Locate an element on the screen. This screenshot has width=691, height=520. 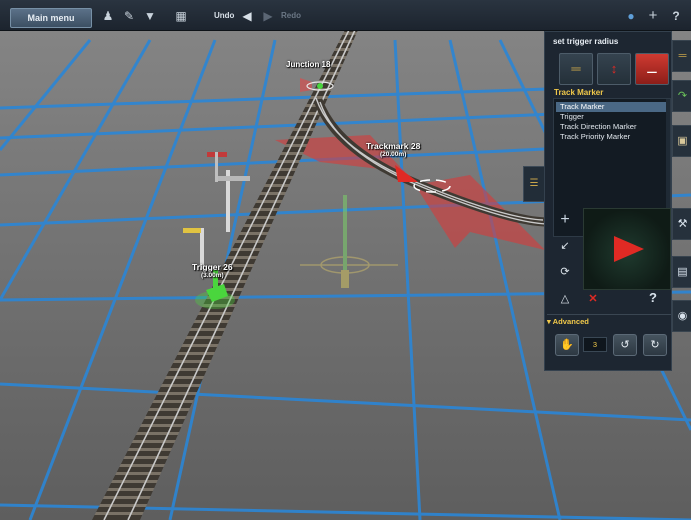
settings-icon: ◉ is located at coordinates (681, 316).